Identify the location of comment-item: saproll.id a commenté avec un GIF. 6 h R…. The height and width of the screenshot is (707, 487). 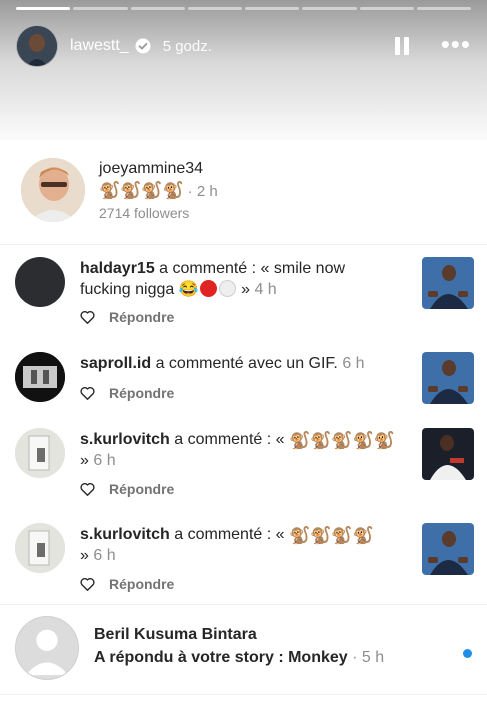
(243, 380).